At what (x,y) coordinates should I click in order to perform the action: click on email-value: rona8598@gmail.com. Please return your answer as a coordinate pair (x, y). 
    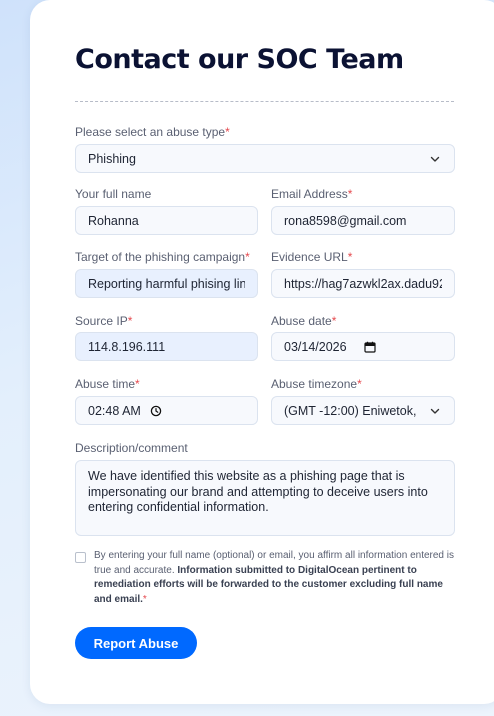
    Looking at the image, I should click on (345, 220).